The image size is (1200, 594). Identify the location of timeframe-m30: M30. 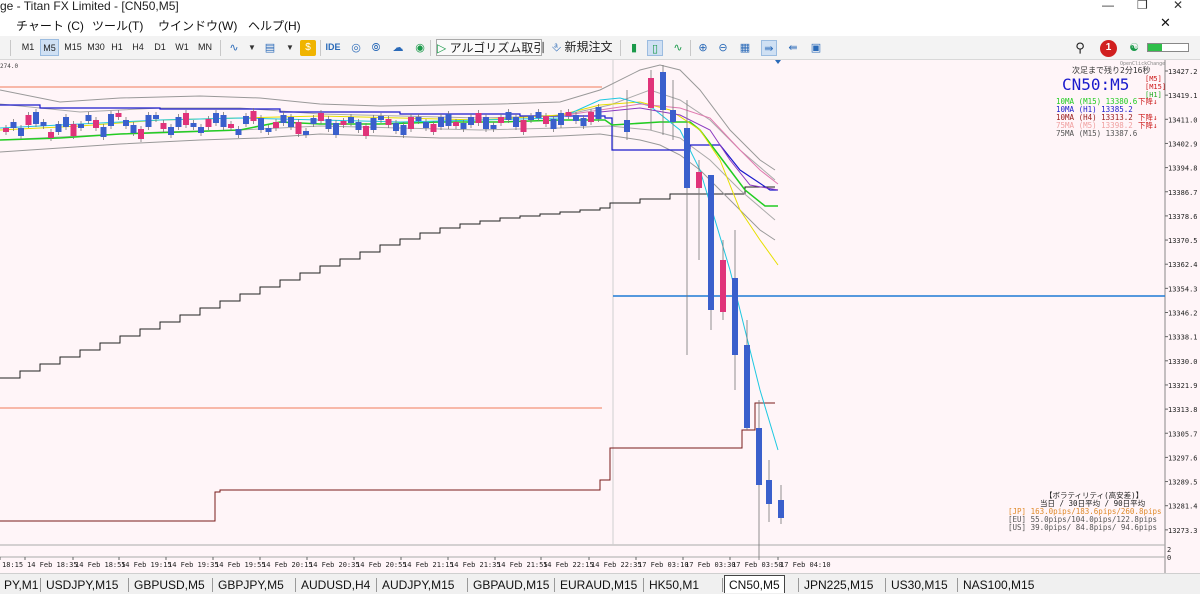
(96, 47).